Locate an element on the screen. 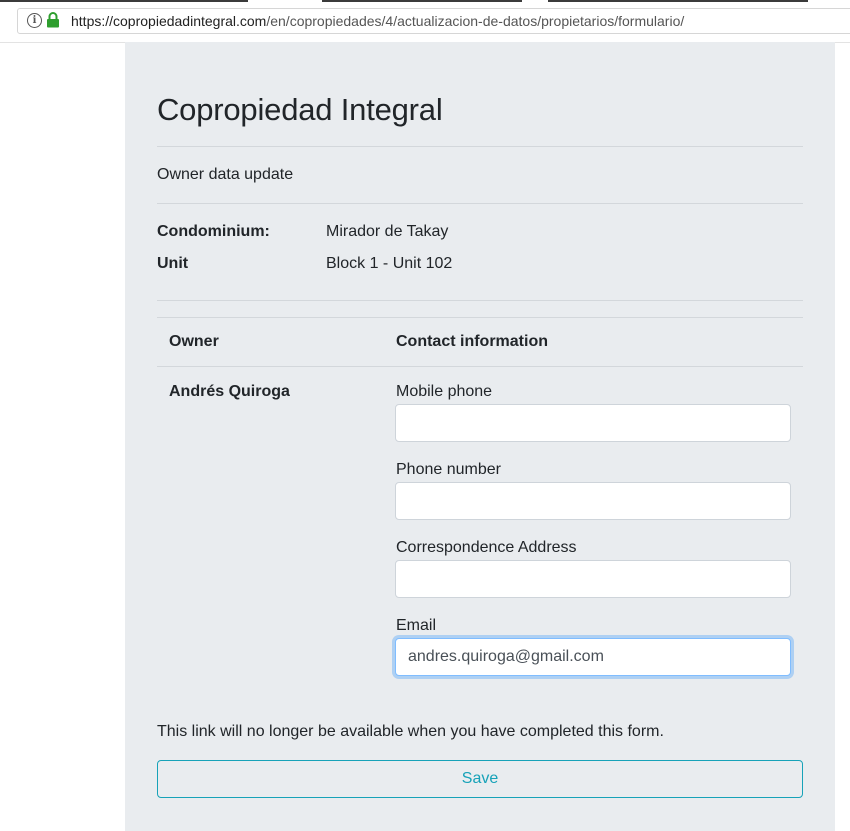  condominium-value: Mirador de Takay is located at coordinates (387, 231).